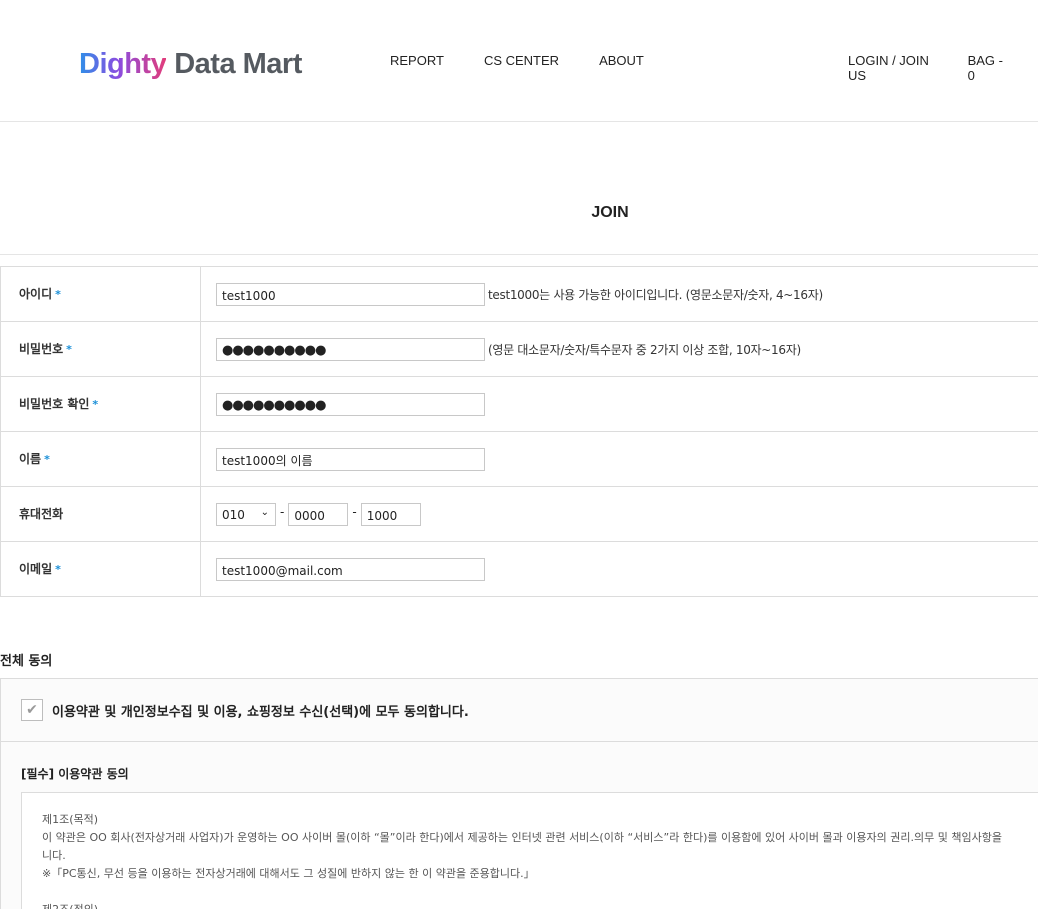 The width and height of the screenshot is (1038, 909). What do you see at coordinates (519, 569) in the screenshot?
I see `form-row-email: 이메일 * test1000@mail.com` at bounding box center [519, 569].